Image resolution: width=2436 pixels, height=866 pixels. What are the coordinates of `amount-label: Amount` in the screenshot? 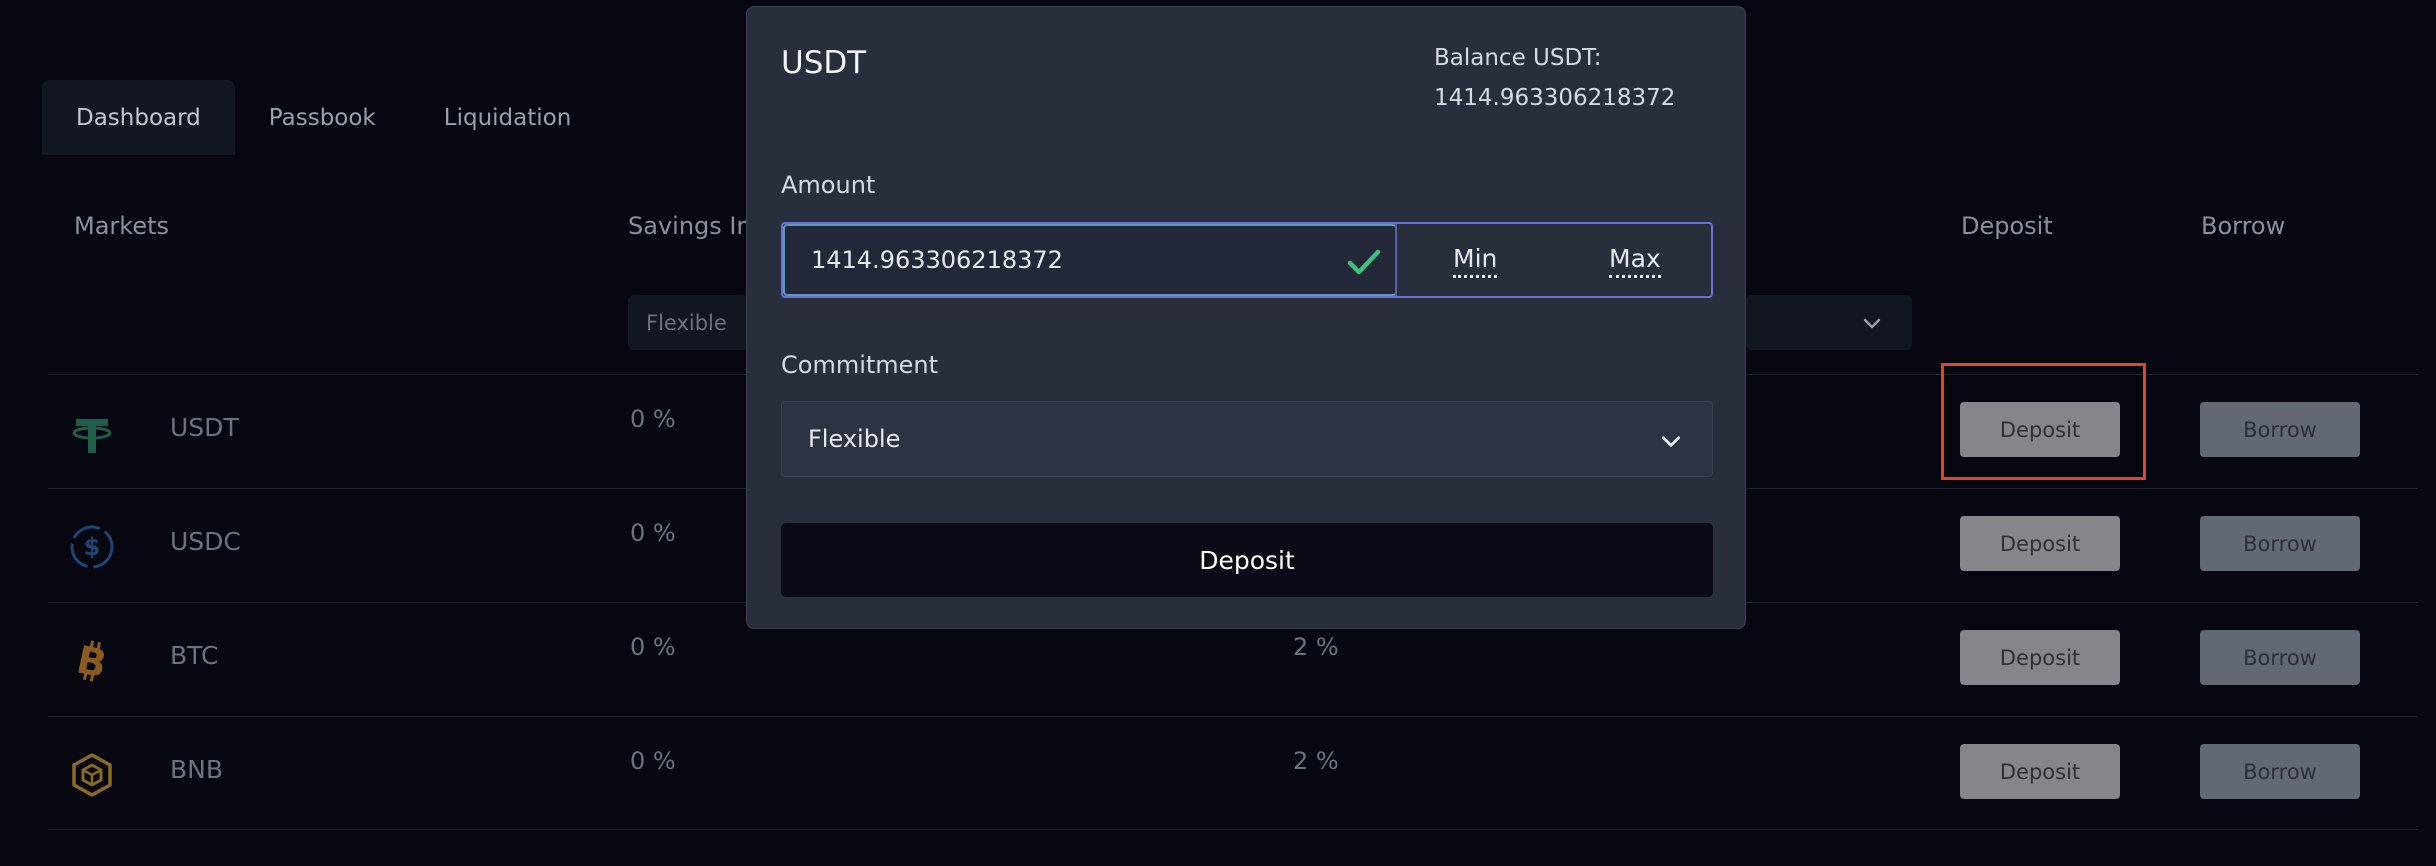 It's located at (828, 185).